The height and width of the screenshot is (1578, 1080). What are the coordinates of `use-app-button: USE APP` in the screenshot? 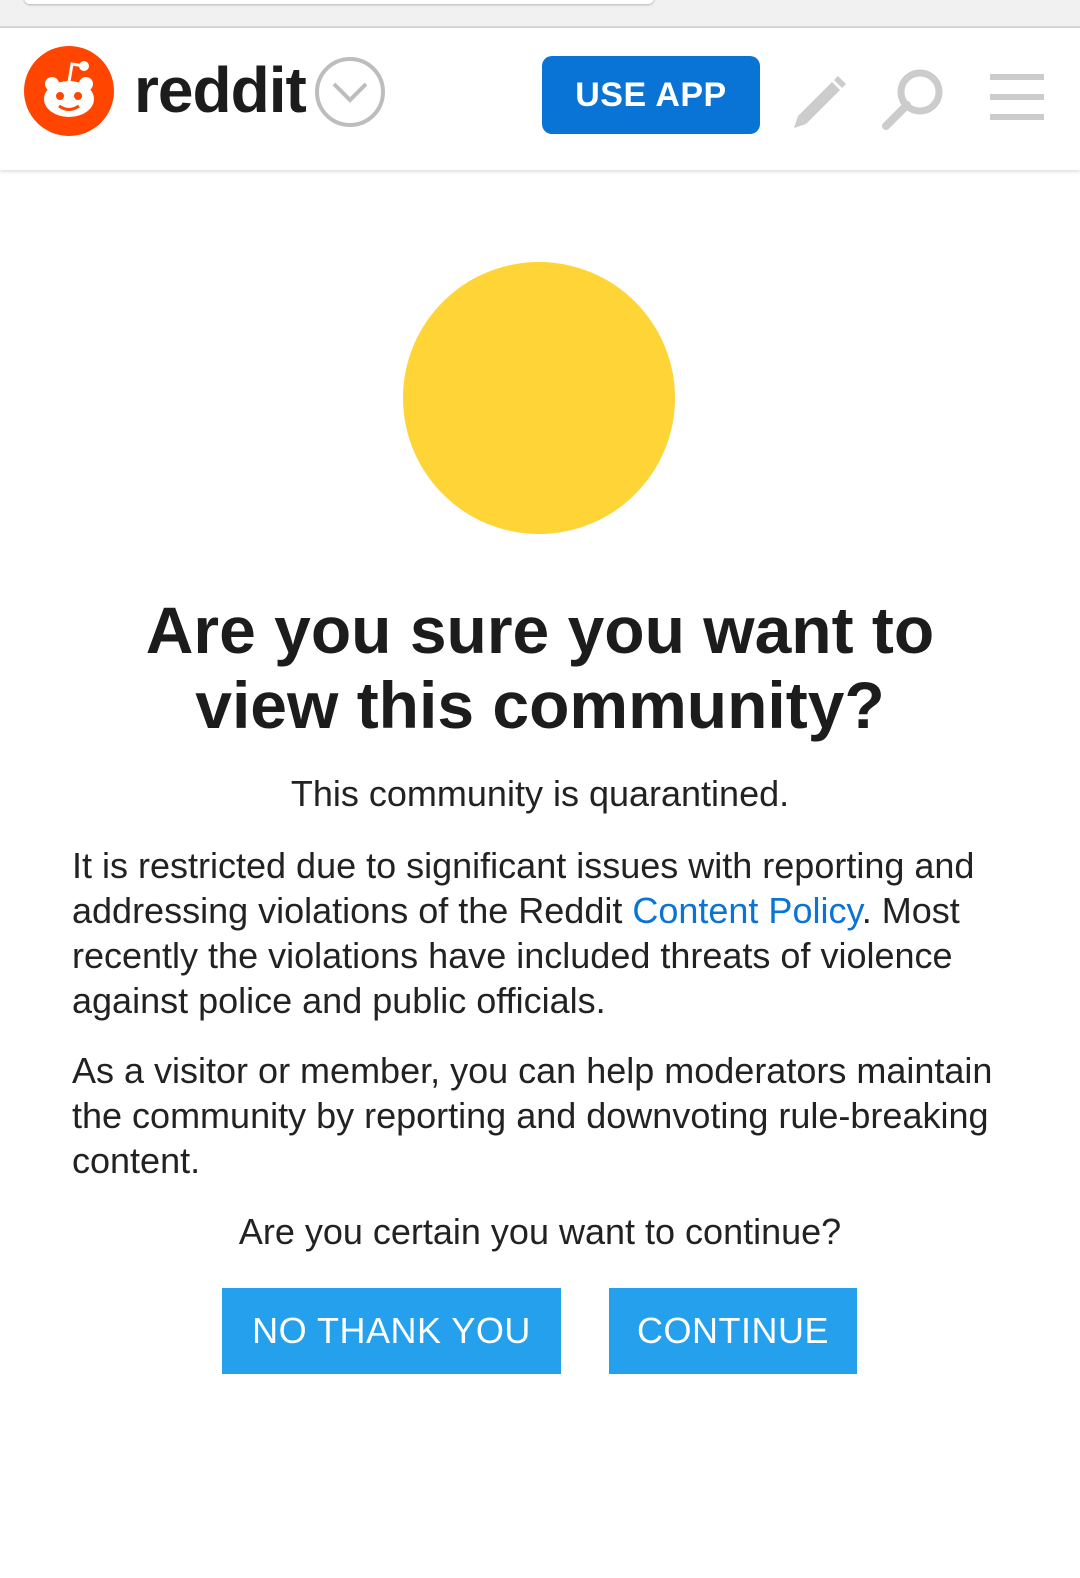 It's located at (651, 95).